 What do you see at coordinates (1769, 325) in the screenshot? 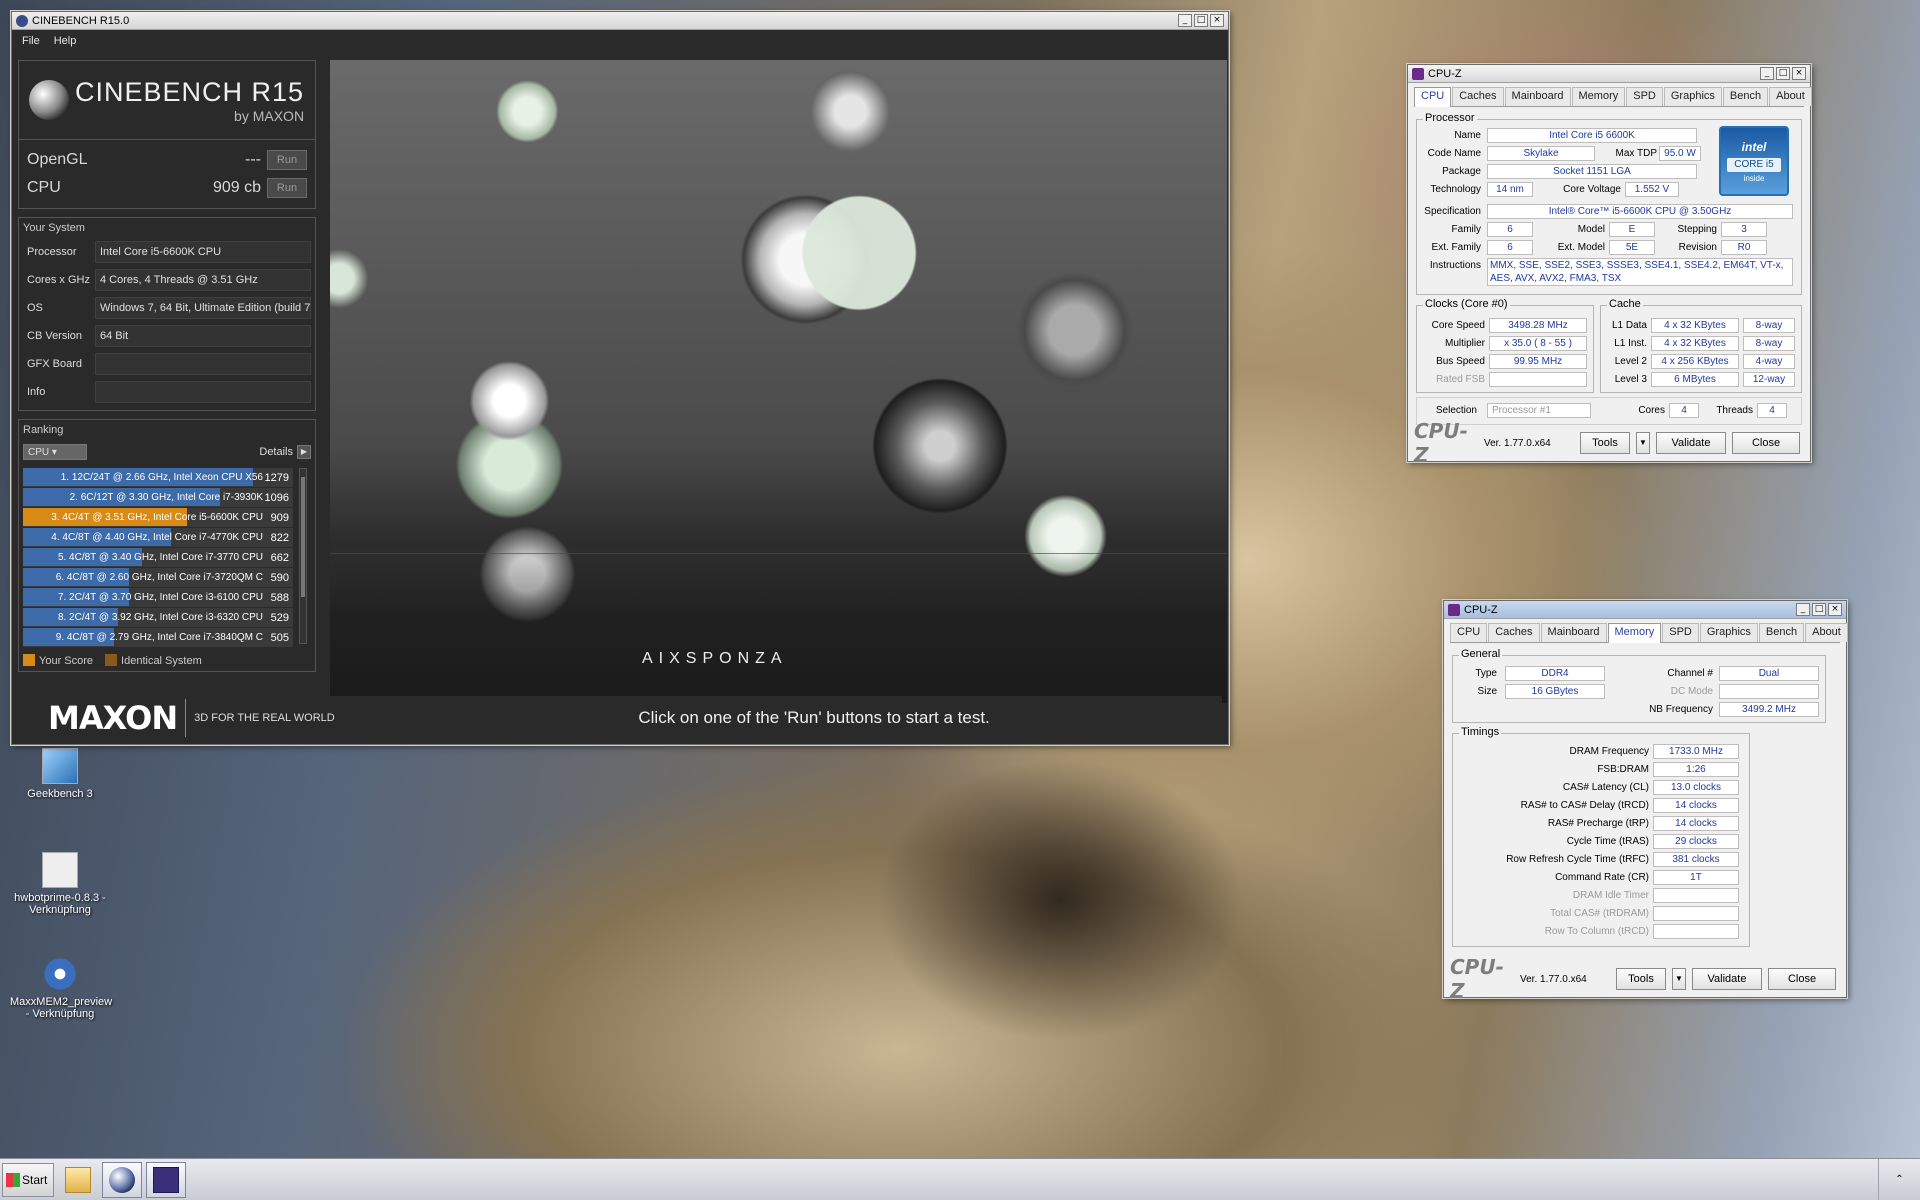
I see `l1-data-way: 8-way` at bounding box center [1769, 325].